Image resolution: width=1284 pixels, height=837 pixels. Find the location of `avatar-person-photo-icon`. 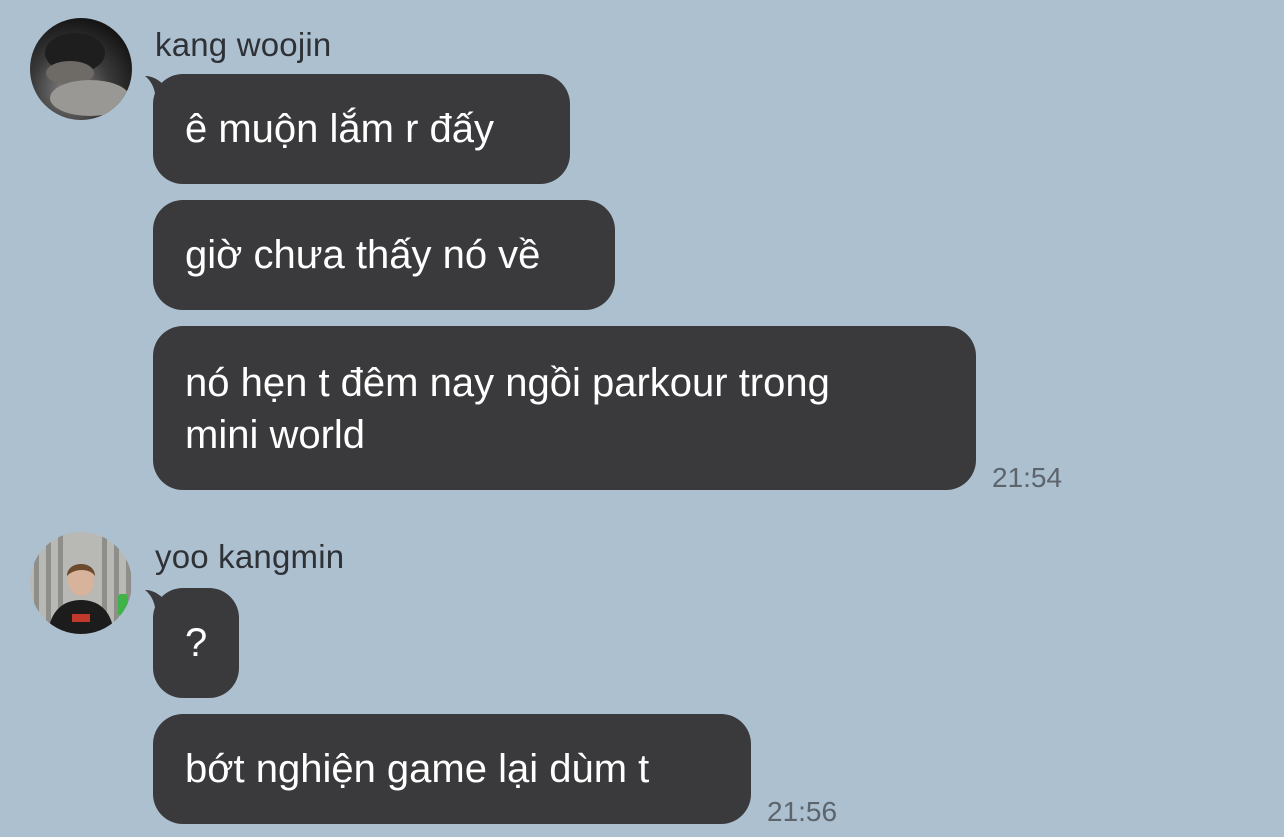

avatar-person-photo-icon is located at coordinates (81, 583).